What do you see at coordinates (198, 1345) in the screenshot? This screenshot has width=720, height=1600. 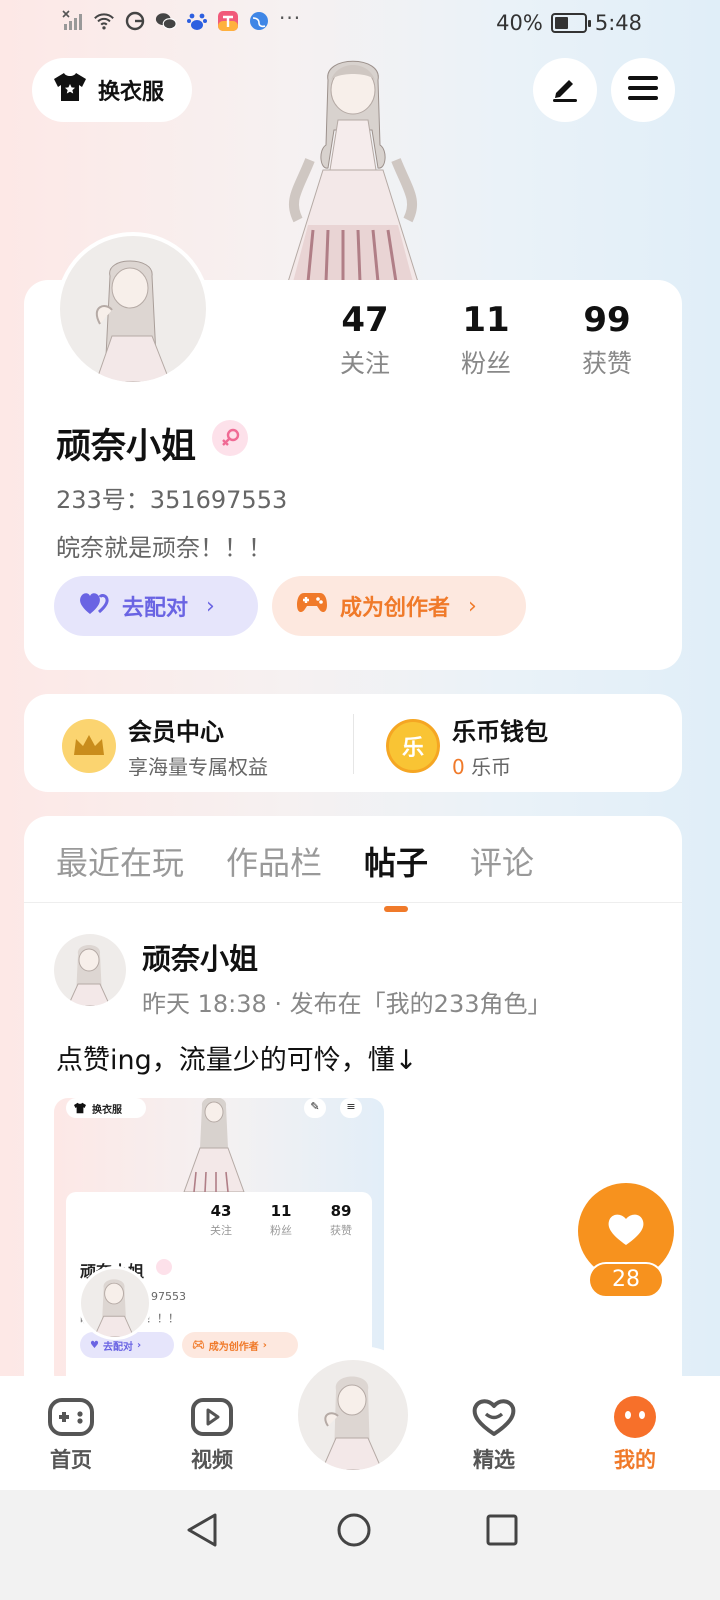 I see `mini-gamepad-icon: 🎮︎` at bounding box center [198, 1345].